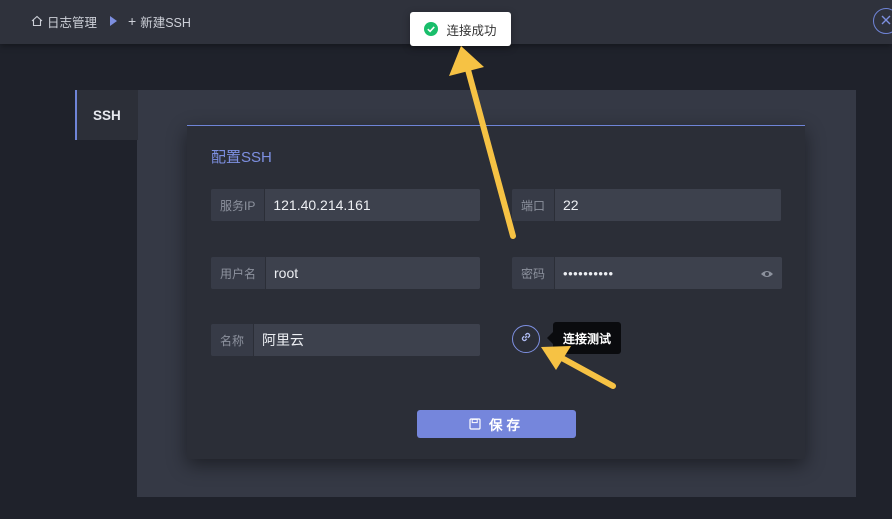 The image size is (892, 519). What do you see at coordinates (132, 21) in the screenshot?
I see `plus-icon: +` at bounding box center [132, 21].